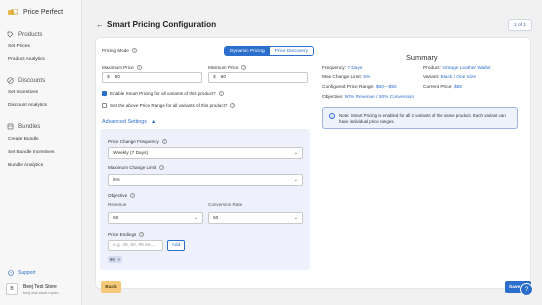 Image resolution: width=542 pixels, height=305 pixels. What do you see at coordinates (124, 122) in the screenshot?
I see `advanced-settings-label: Advanced Settings` at bounding box center [124, 122].